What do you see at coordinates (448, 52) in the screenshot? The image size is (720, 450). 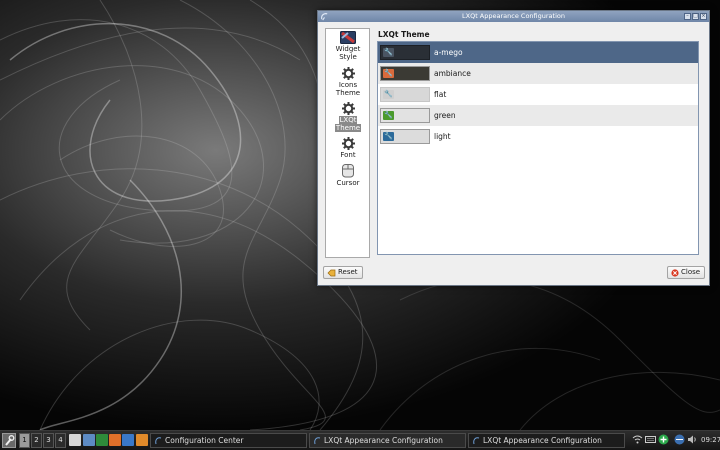 I see `theme-name: a-mego` at bounding box center [448, 52].